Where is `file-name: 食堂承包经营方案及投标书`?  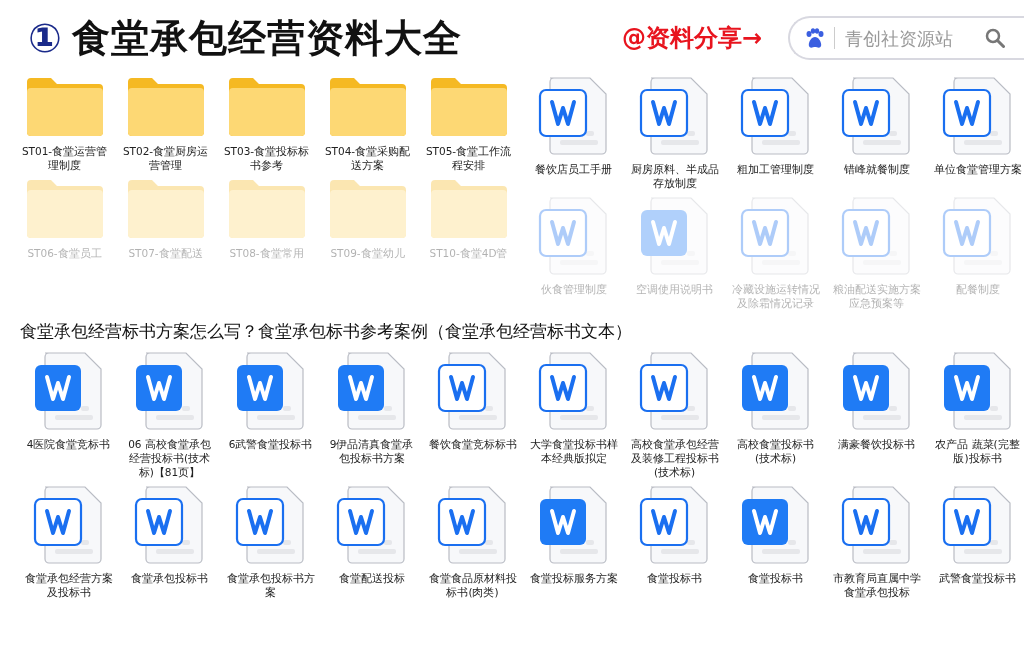
file-name: 食堂承包经营方案及投标书 is located at coordinates (68, 585).